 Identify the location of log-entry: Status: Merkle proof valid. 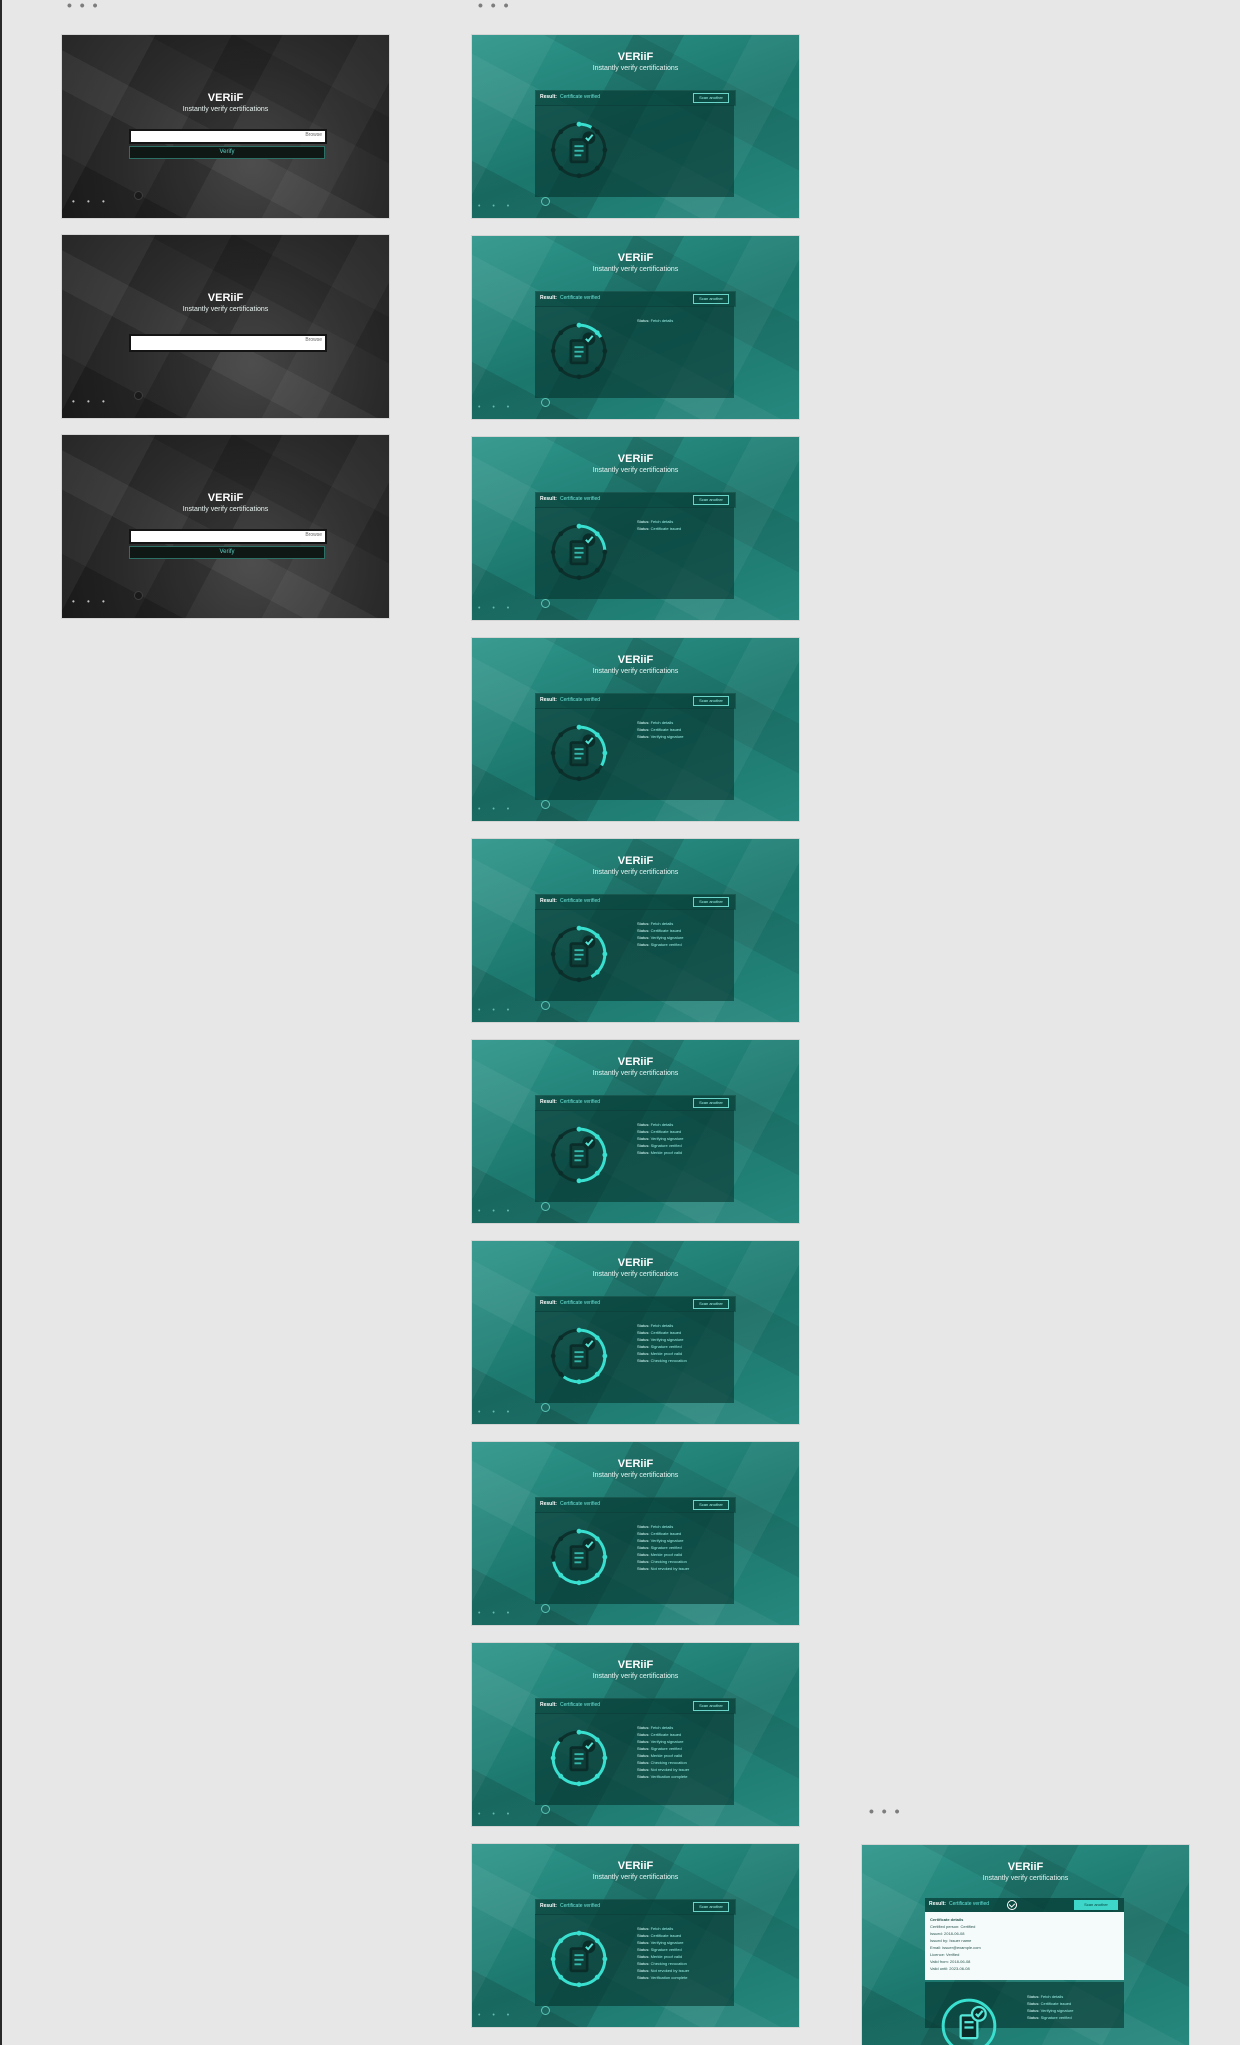
(663, 1956).